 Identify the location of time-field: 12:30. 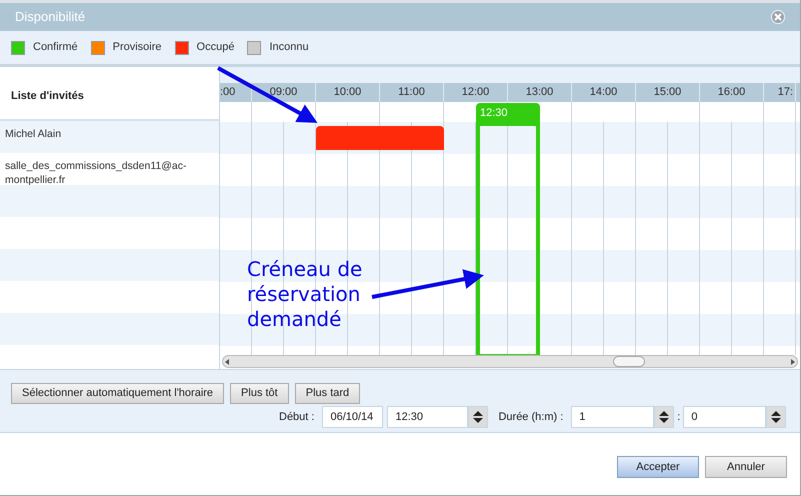
(427, 417).